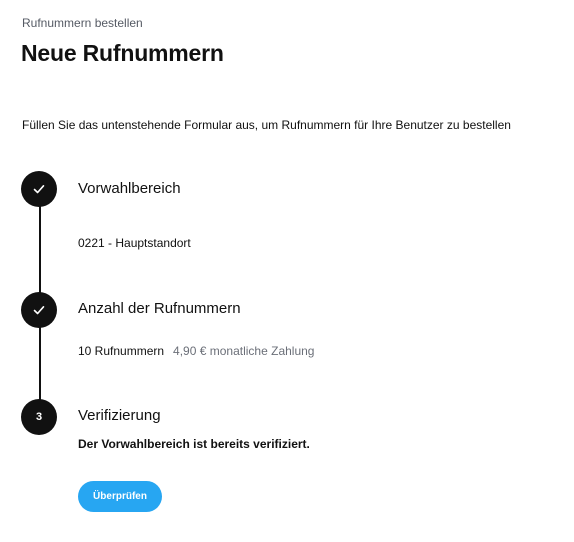  I want to click on step-1-circle, so click(39, 189).